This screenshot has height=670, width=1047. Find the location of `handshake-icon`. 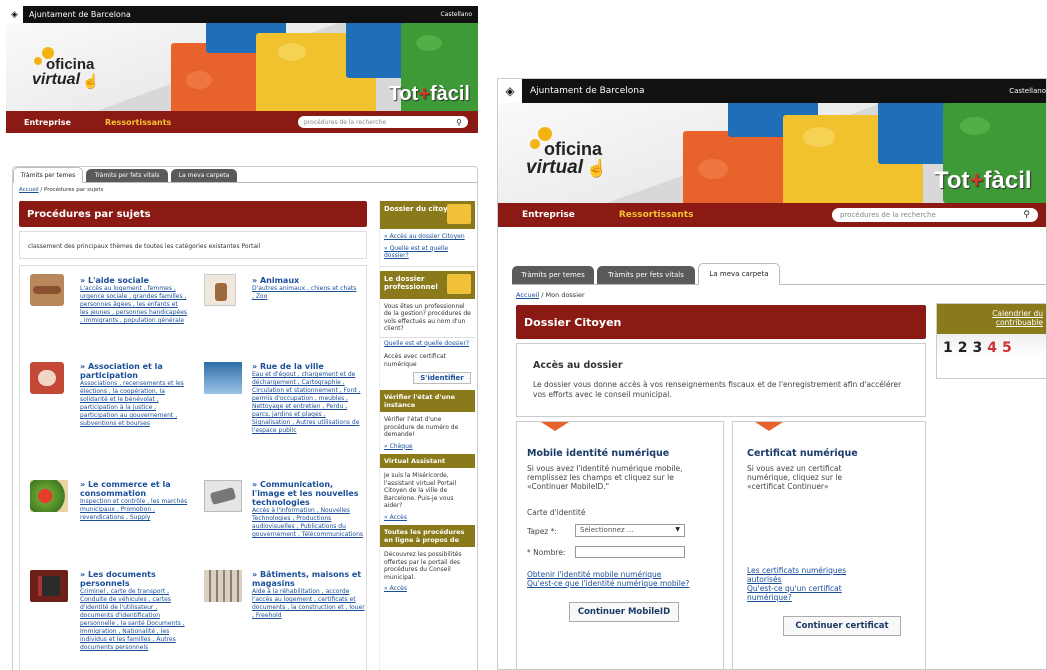

handshake-icon is located at coordinates (47, 290).